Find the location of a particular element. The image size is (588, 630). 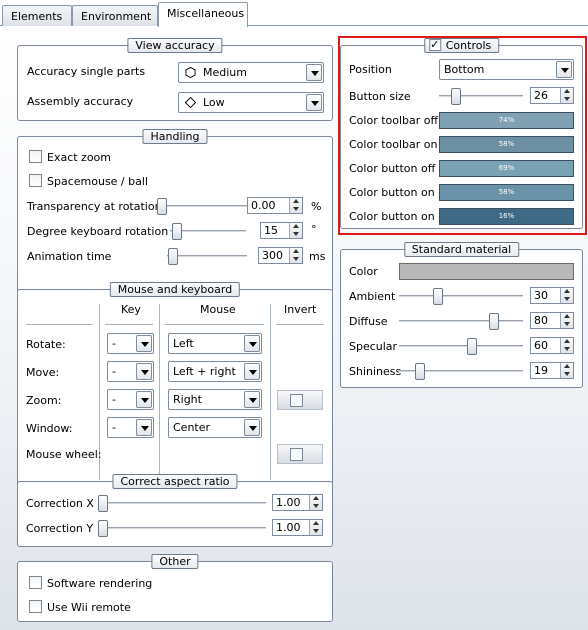

degree-slider-thumb is located at coordinates (177, 231).